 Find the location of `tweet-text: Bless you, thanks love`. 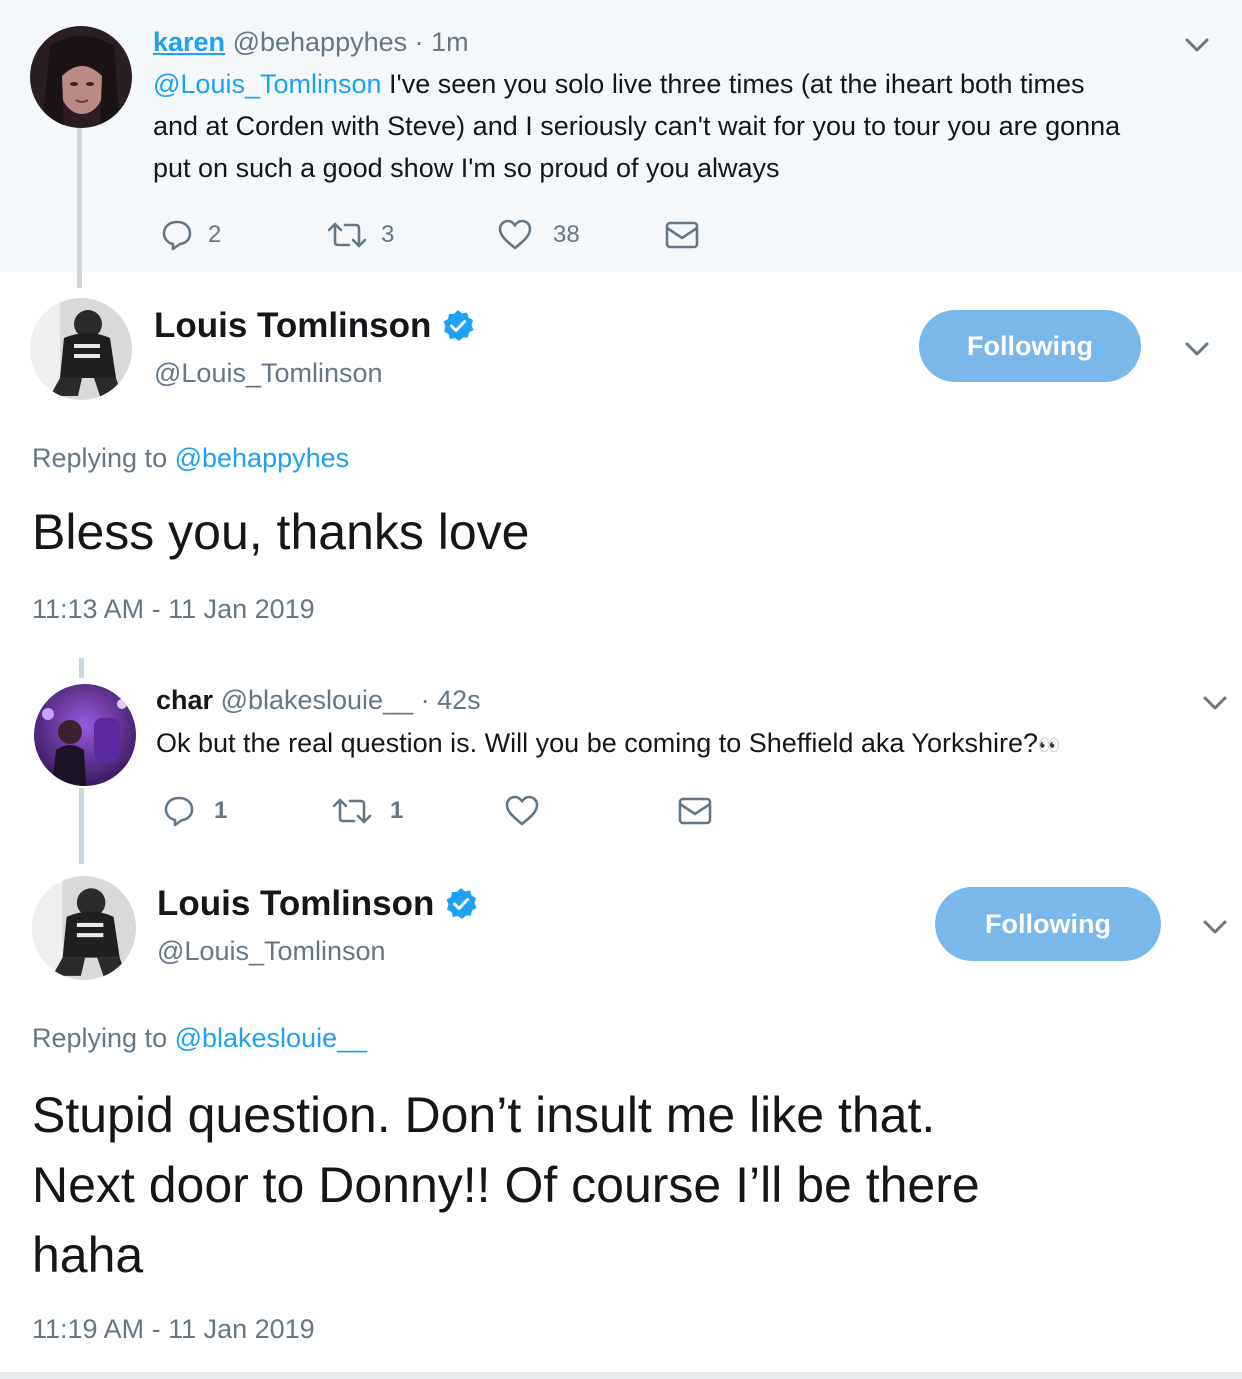

tweet-text: Bless you, thanks love is located at coordinates (281, 532).